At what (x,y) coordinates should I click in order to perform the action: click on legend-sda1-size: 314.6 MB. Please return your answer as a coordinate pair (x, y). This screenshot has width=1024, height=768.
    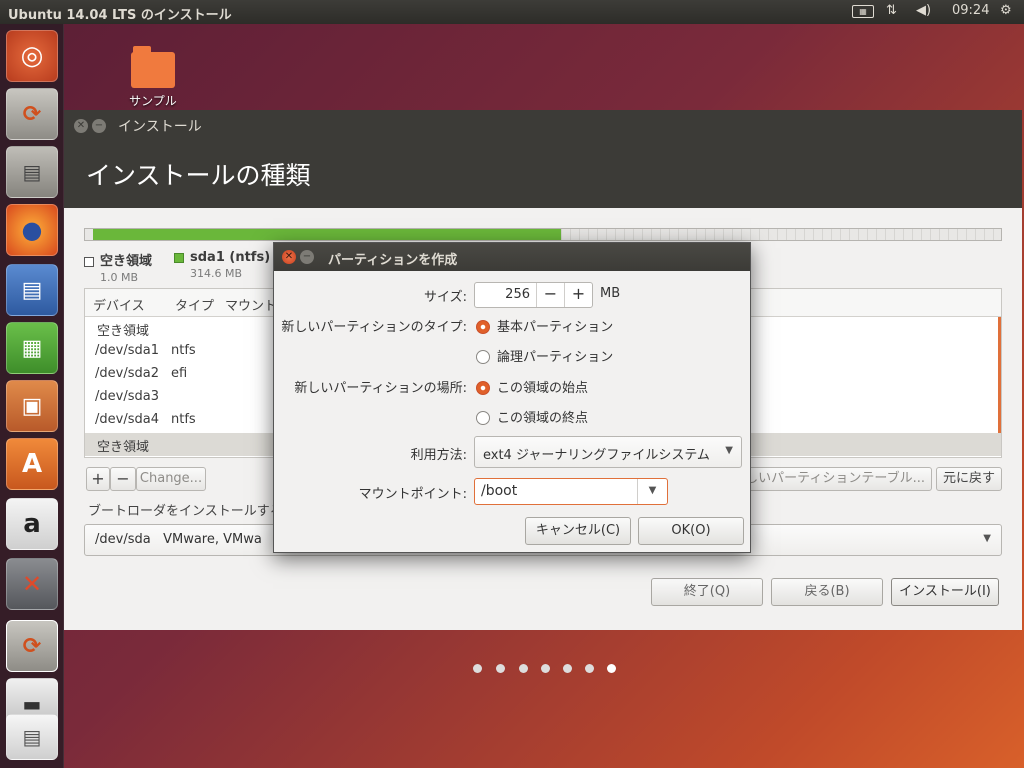
    Looking at the image, I should click on (216, 273).